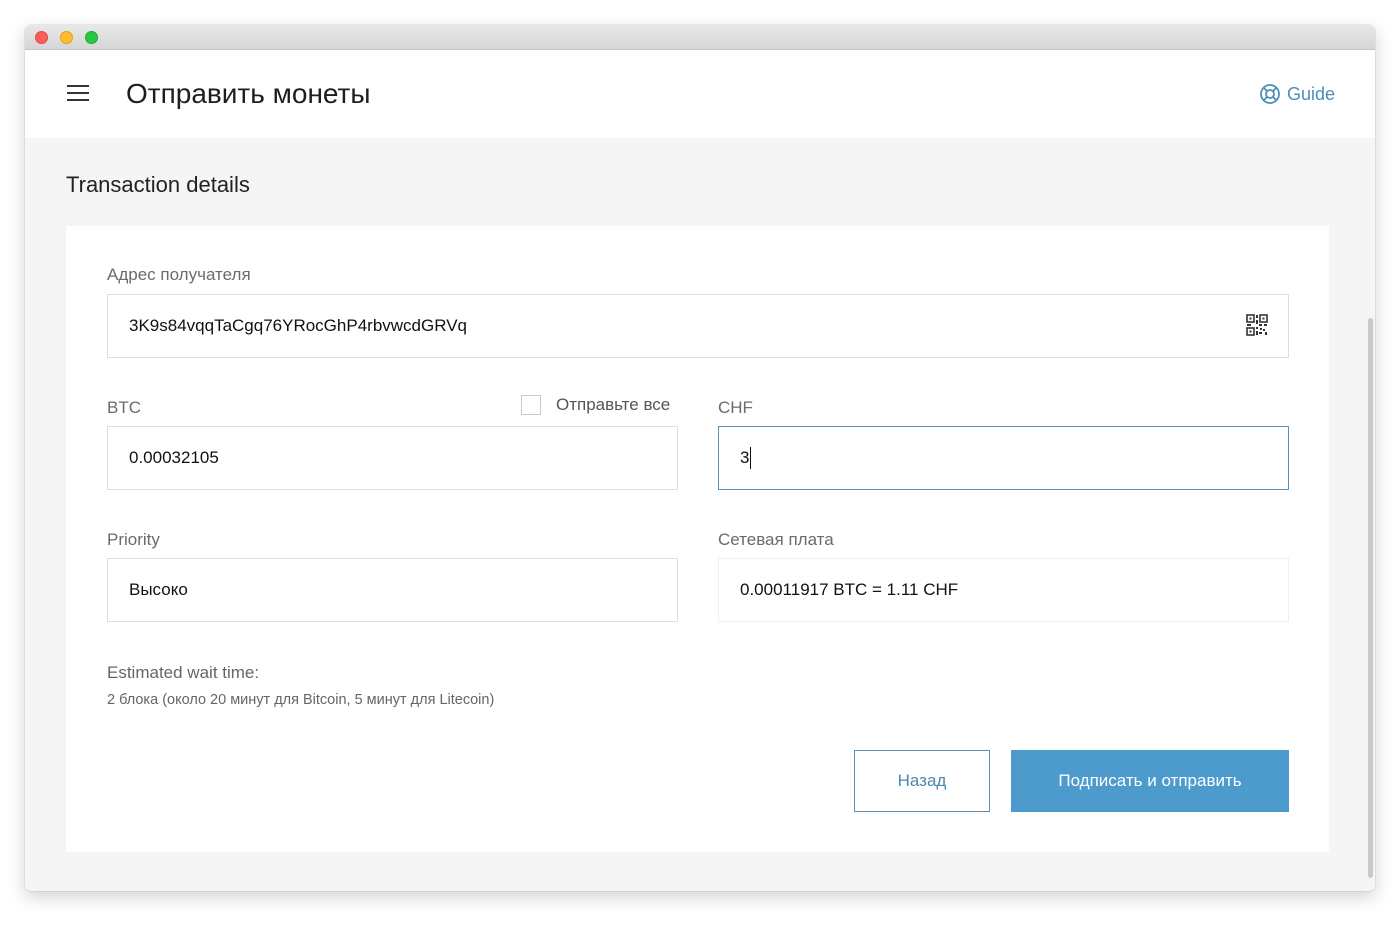 The width and height of the screenshot is (1400, 925). Describe the element at coordinates (78, 94) in the screenshot. I see `hamburger-icon` at that location.